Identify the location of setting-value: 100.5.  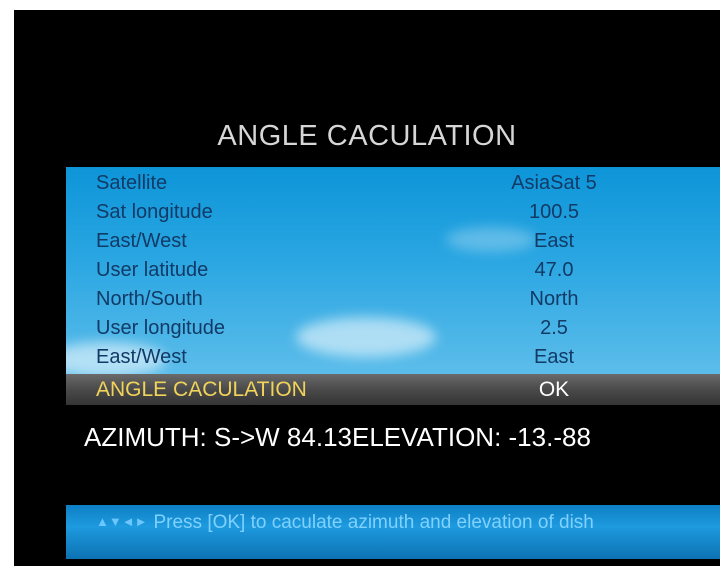
(554, 212).